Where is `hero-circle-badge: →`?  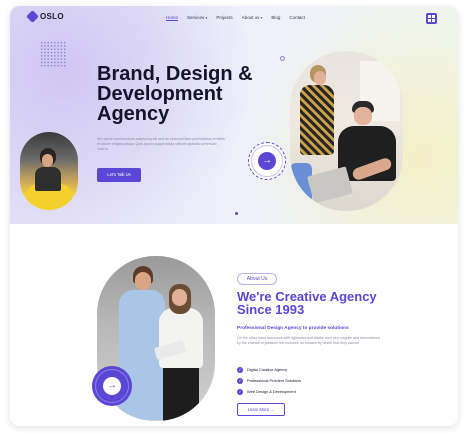 hero-circle-badge: → is located at coordinates (267, 161).